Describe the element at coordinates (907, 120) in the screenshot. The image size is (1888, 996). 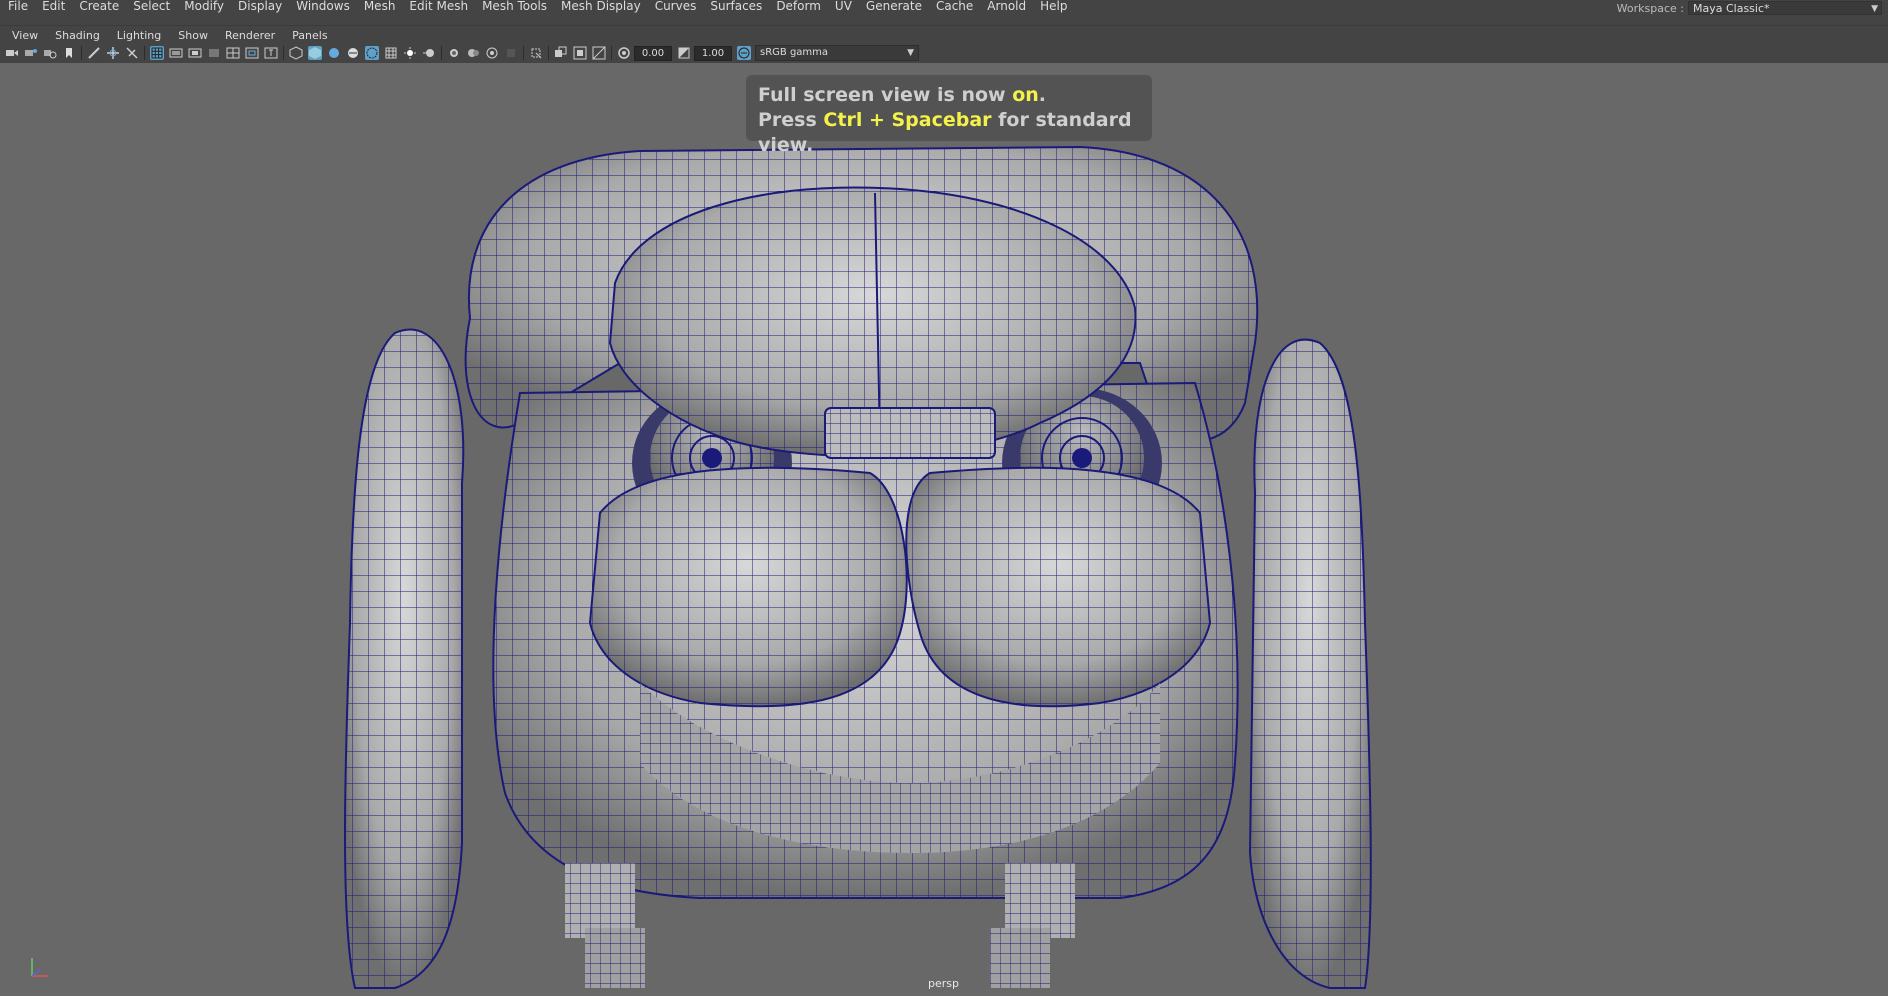
I see `hud-highlight: Ctrl + Spacebar` at that location.